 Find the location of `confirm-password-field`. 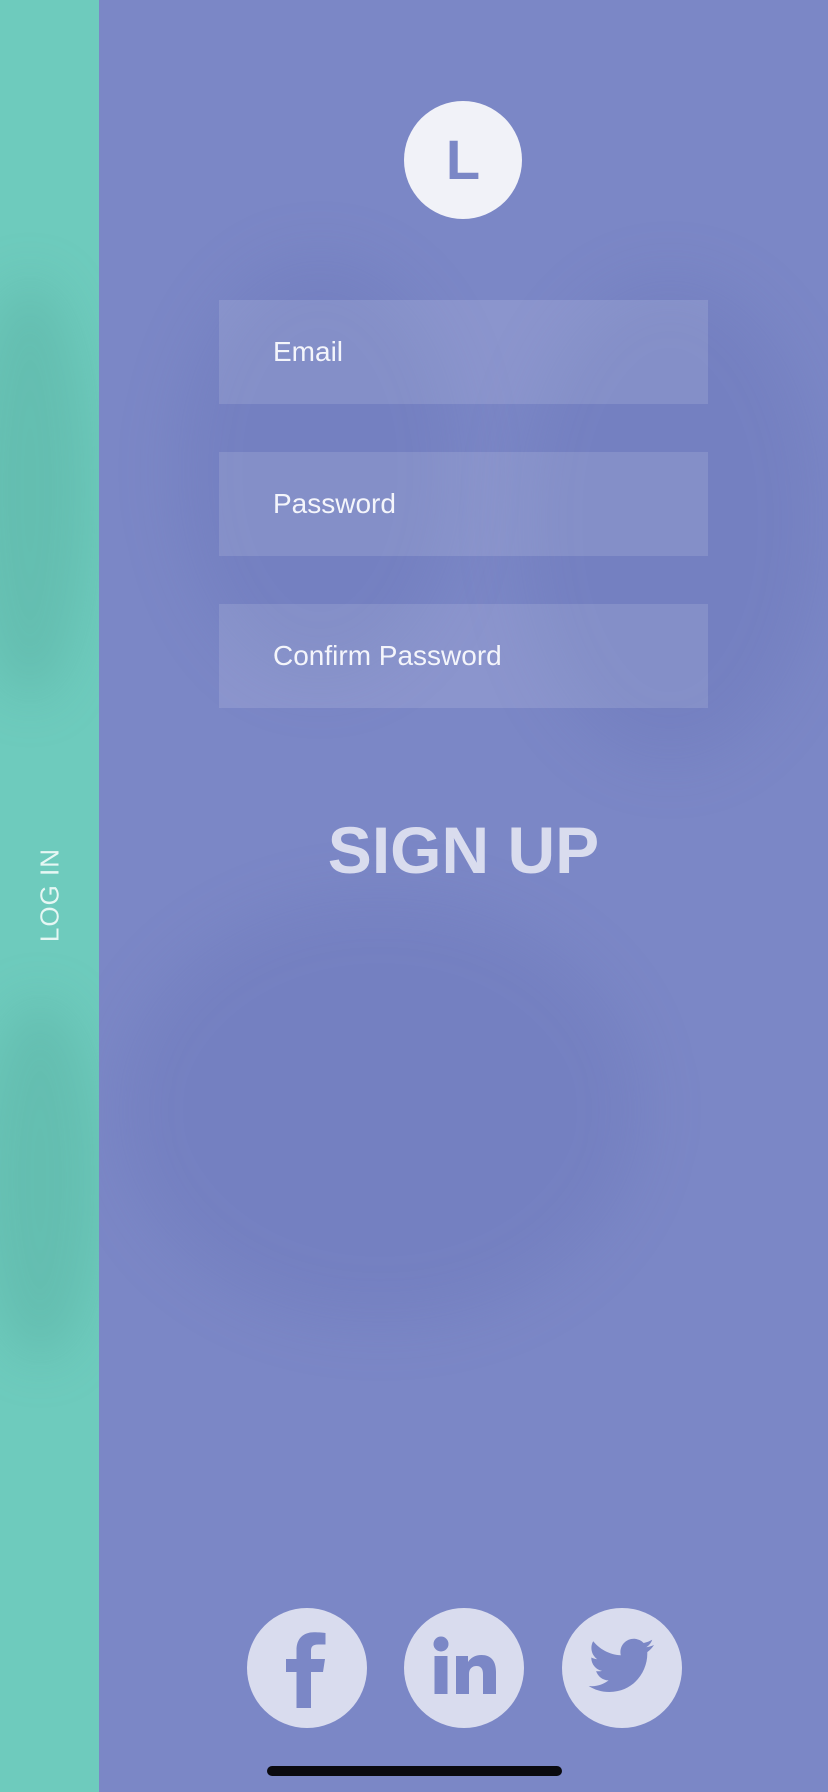

confirm-password-field is located at coordinates (489, 656).